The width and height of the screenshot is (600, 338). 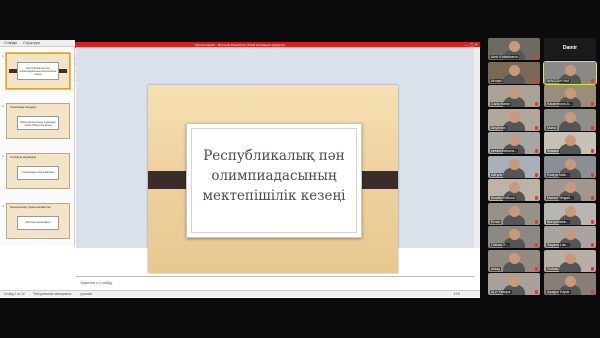 What do you see at coordinates (570, 49) in the screenshot?
I see `participant-tile: Damir` at bounding box center [570, 49].